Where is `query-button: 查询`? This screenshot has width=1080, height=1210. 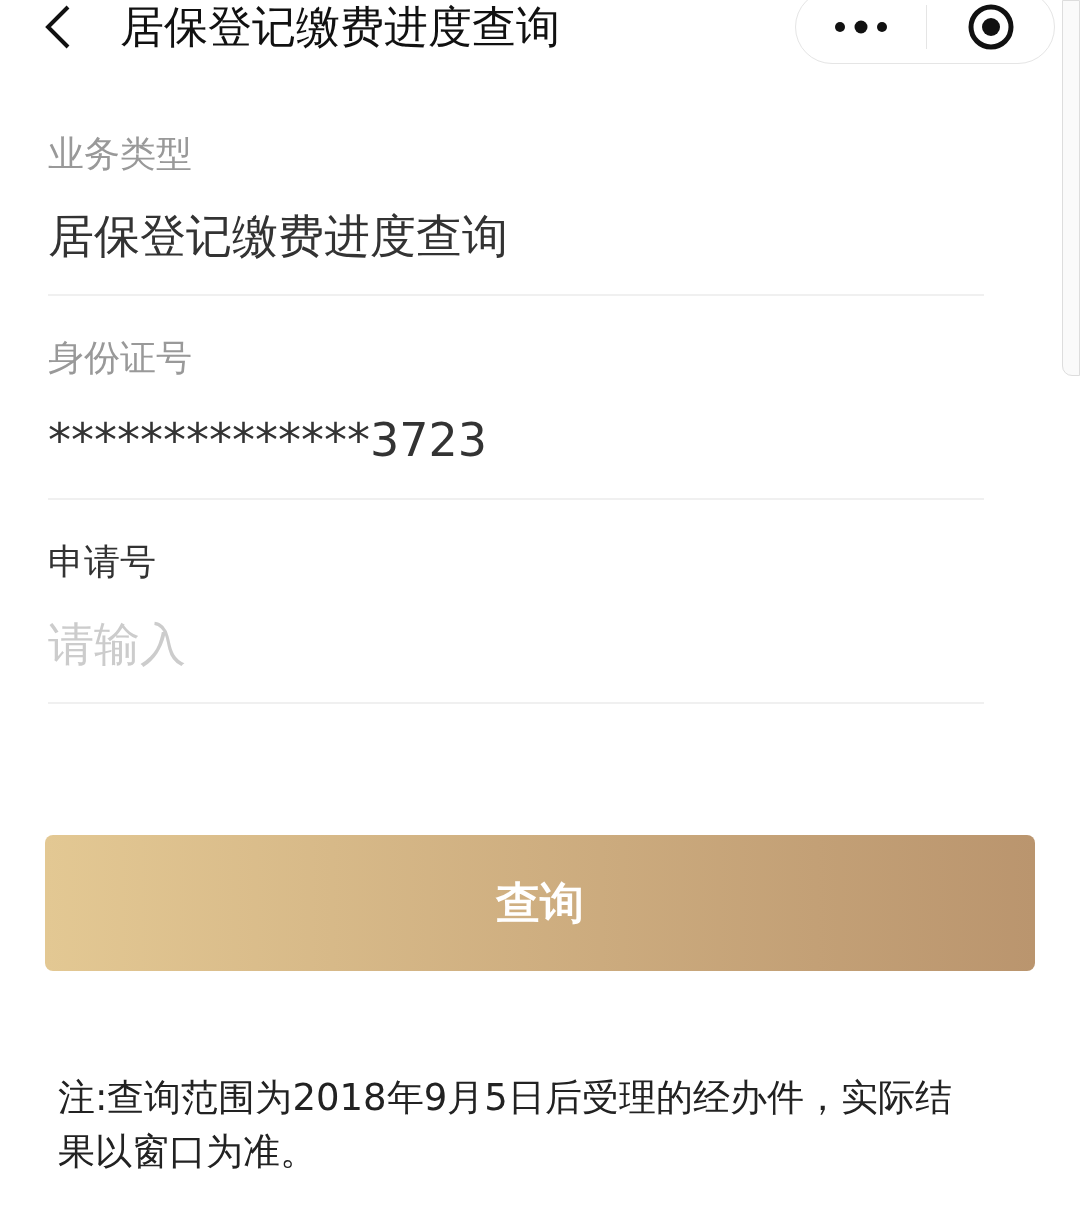
query-button: 查询 is located at coordinates (540, 903).